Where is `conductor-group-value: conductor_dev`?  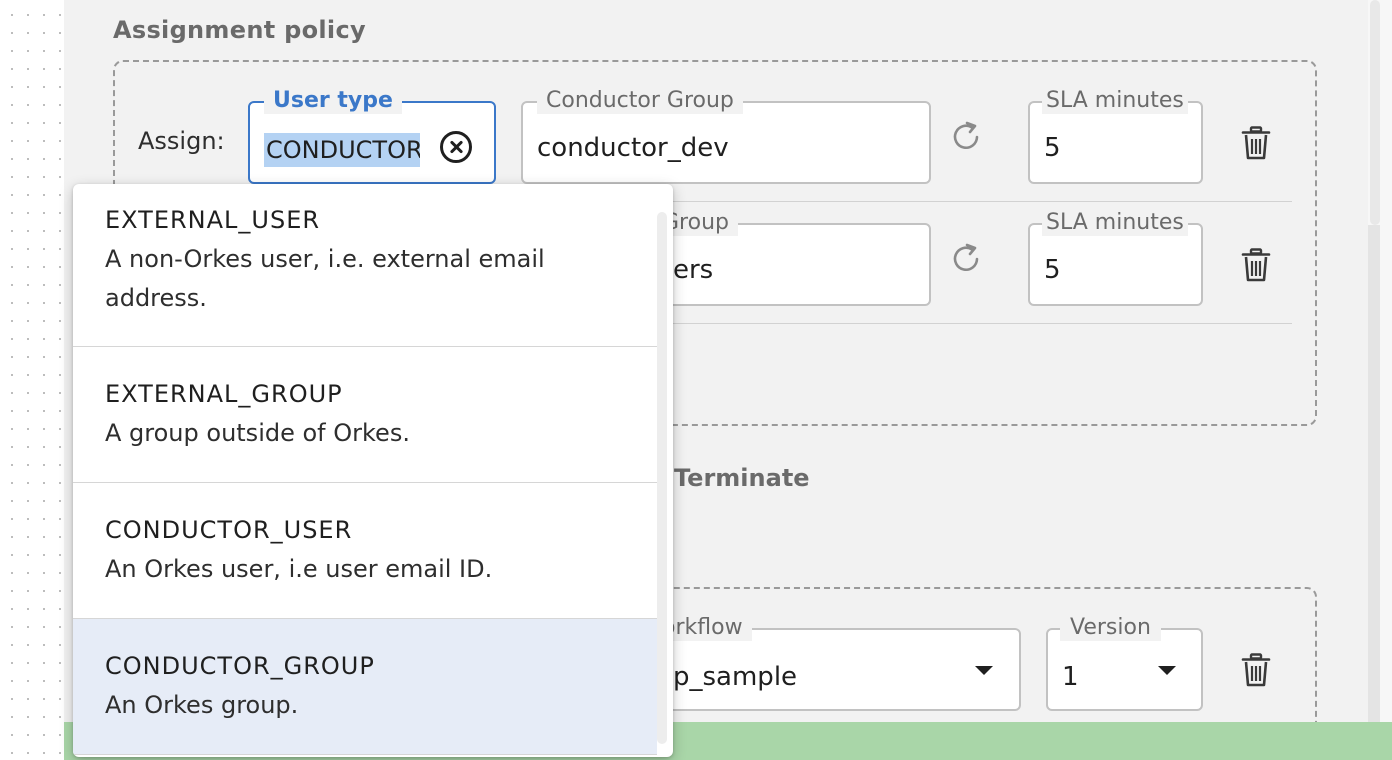
conductor-group-value: conductor_dev is located at coordinates (633, 148).